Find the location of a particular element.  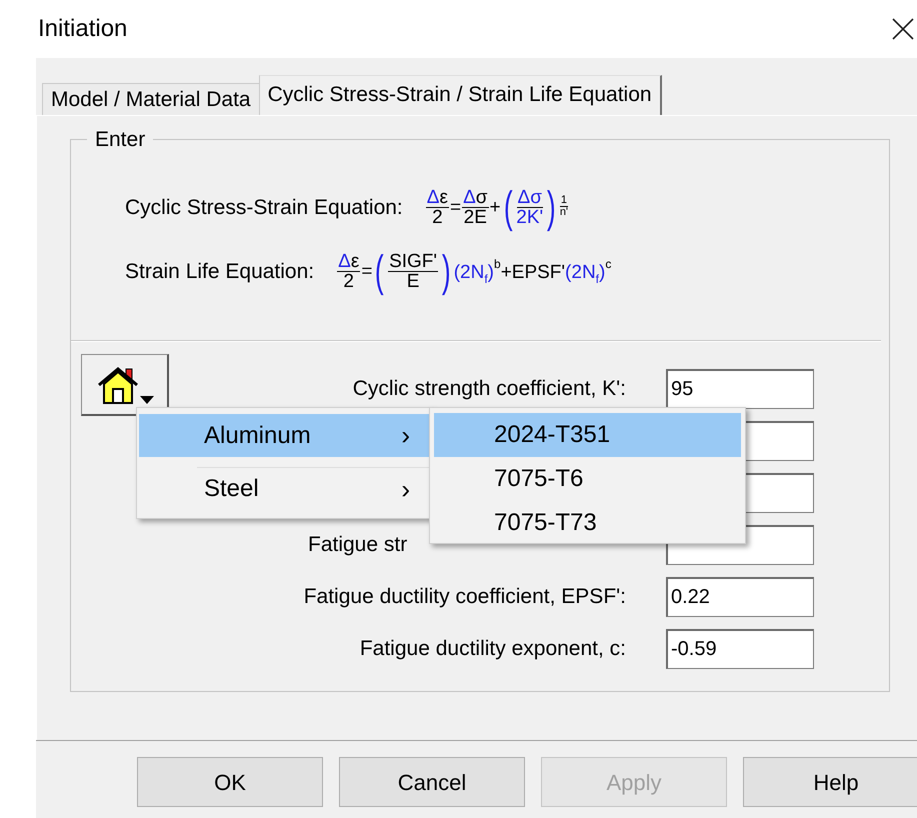

house-icon is located at coordinates (118, 384).